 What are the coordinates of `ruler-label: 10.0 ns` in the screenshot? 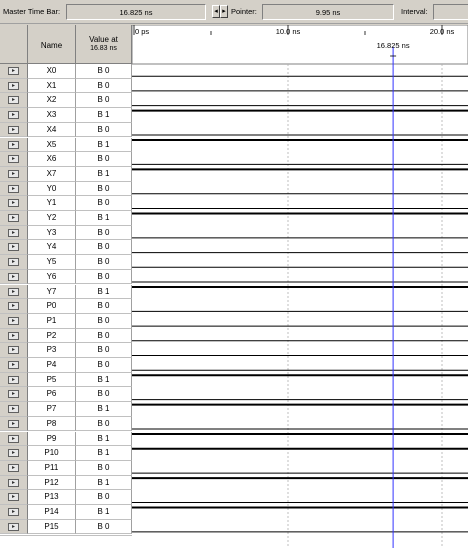 It's located at (288, 31).